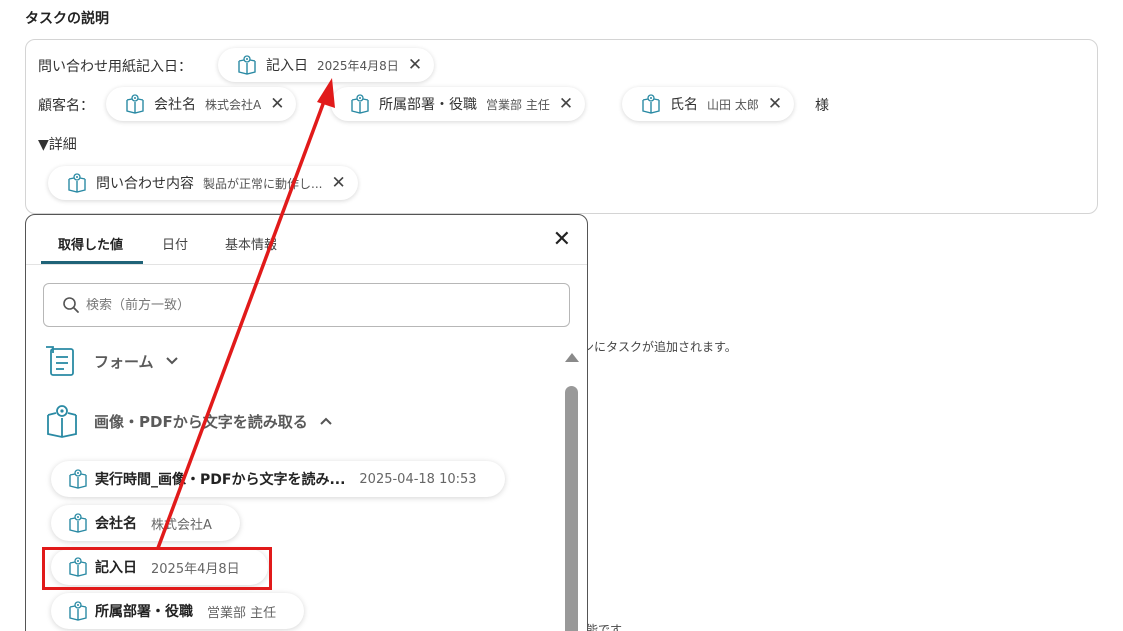 This screenshot has height=631, width=1123. What do you see at coordinates (733, 104) in the screenshot?
I see `chip-person-value: 山田 太郎` at bounding box center [733, 104].